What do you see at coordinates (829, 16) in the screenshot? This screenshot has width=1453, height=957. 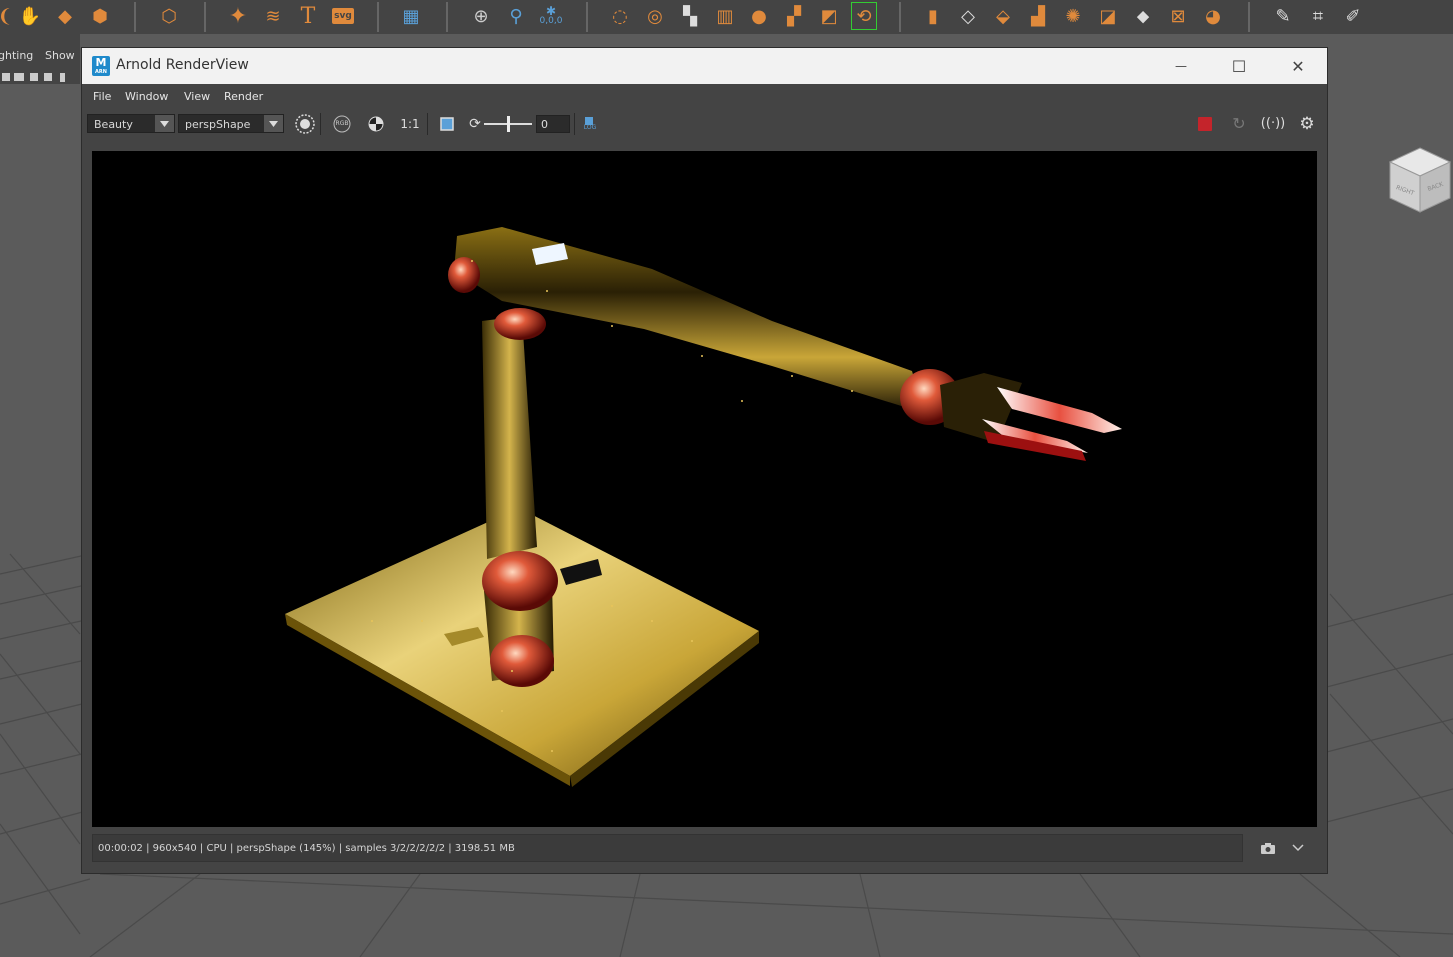 I see `bevel-icon: ◩` at bounding box center [829, 16].